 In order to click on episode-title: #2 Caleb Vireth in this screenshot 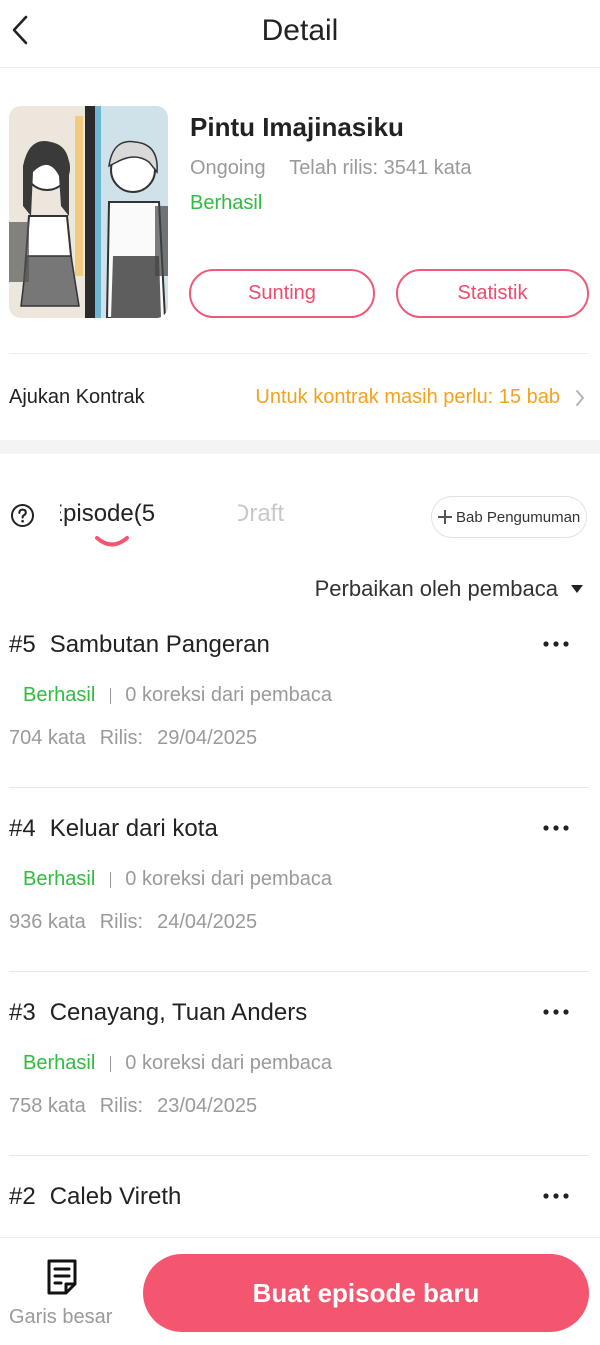, I will do `click(95, 1197)`.